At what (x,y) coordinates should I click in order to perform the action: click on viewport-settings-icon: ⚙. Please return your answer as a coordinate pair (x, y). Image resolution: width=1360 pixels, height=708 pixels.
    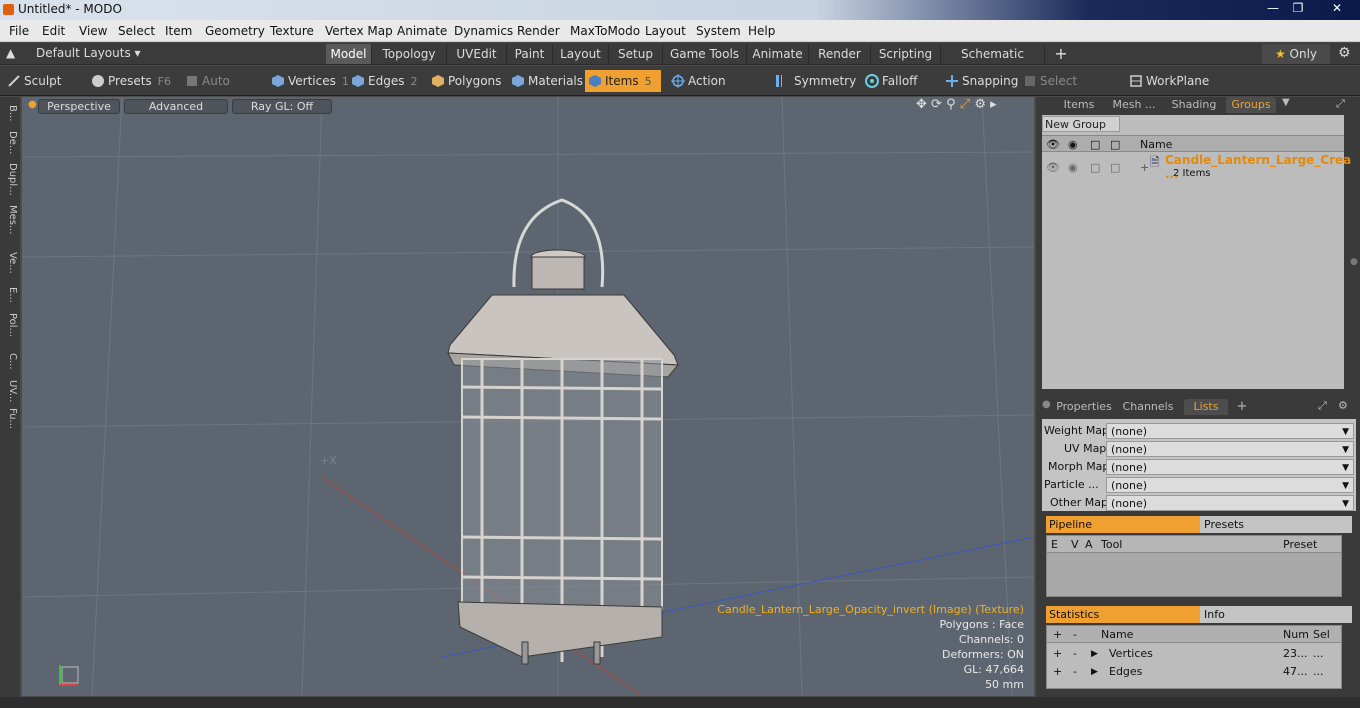
    Looking at the image, I should click on (980, 104).